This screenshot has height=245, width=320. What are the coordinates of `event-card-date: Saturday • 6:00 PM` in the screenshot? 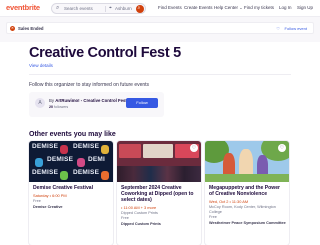 It's located at (50, 195).